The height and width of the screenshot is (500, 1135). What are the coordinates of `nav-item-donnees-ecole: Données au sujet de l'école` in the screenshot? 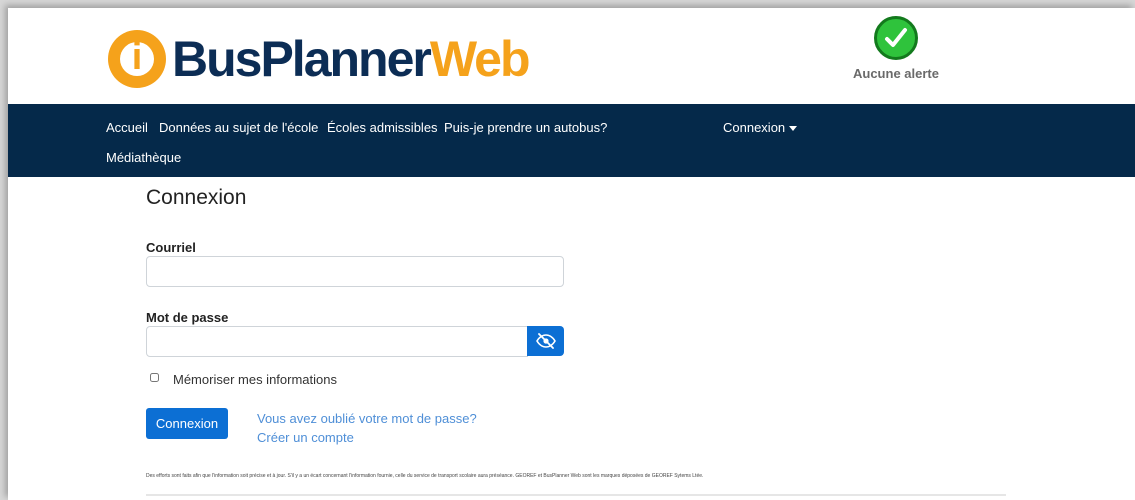 It's located at (238, 127).